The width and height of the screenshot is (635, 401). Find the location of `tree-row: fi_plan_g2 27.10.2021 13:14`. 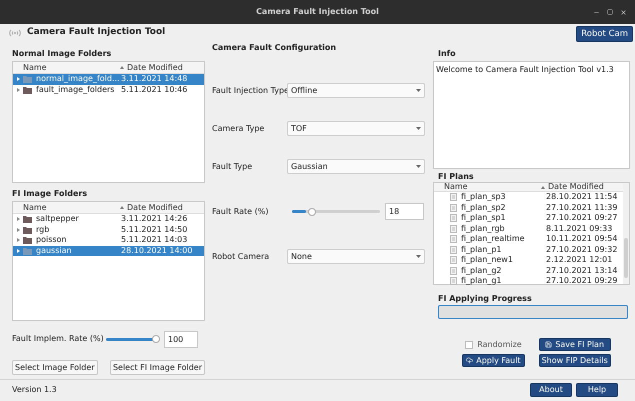

tree-row: fi_plan_g2 27.10.2021 13:14 is located at coordinates (528, 271).